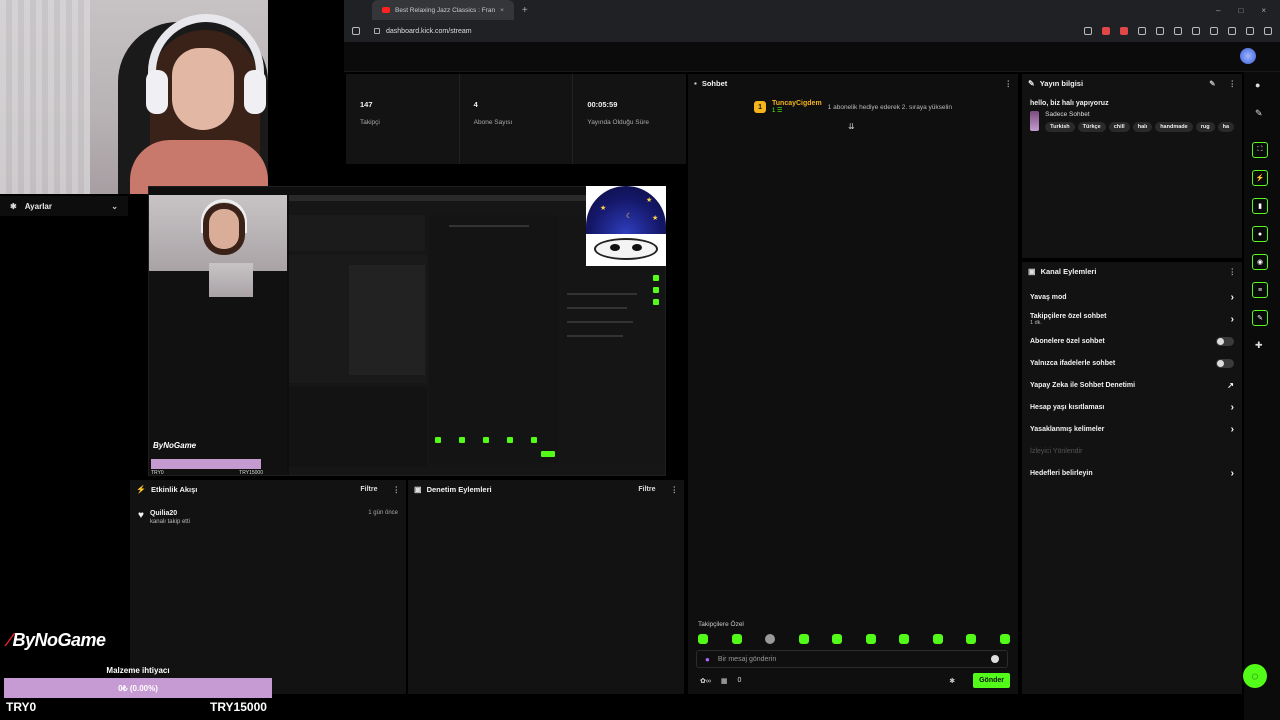 The width and height of the screenshot is (1280, 720). What do you see at coordinates (1240, 10) in the screenshot?
I see `maximize-button: □` at bounding box center [1240, 10].